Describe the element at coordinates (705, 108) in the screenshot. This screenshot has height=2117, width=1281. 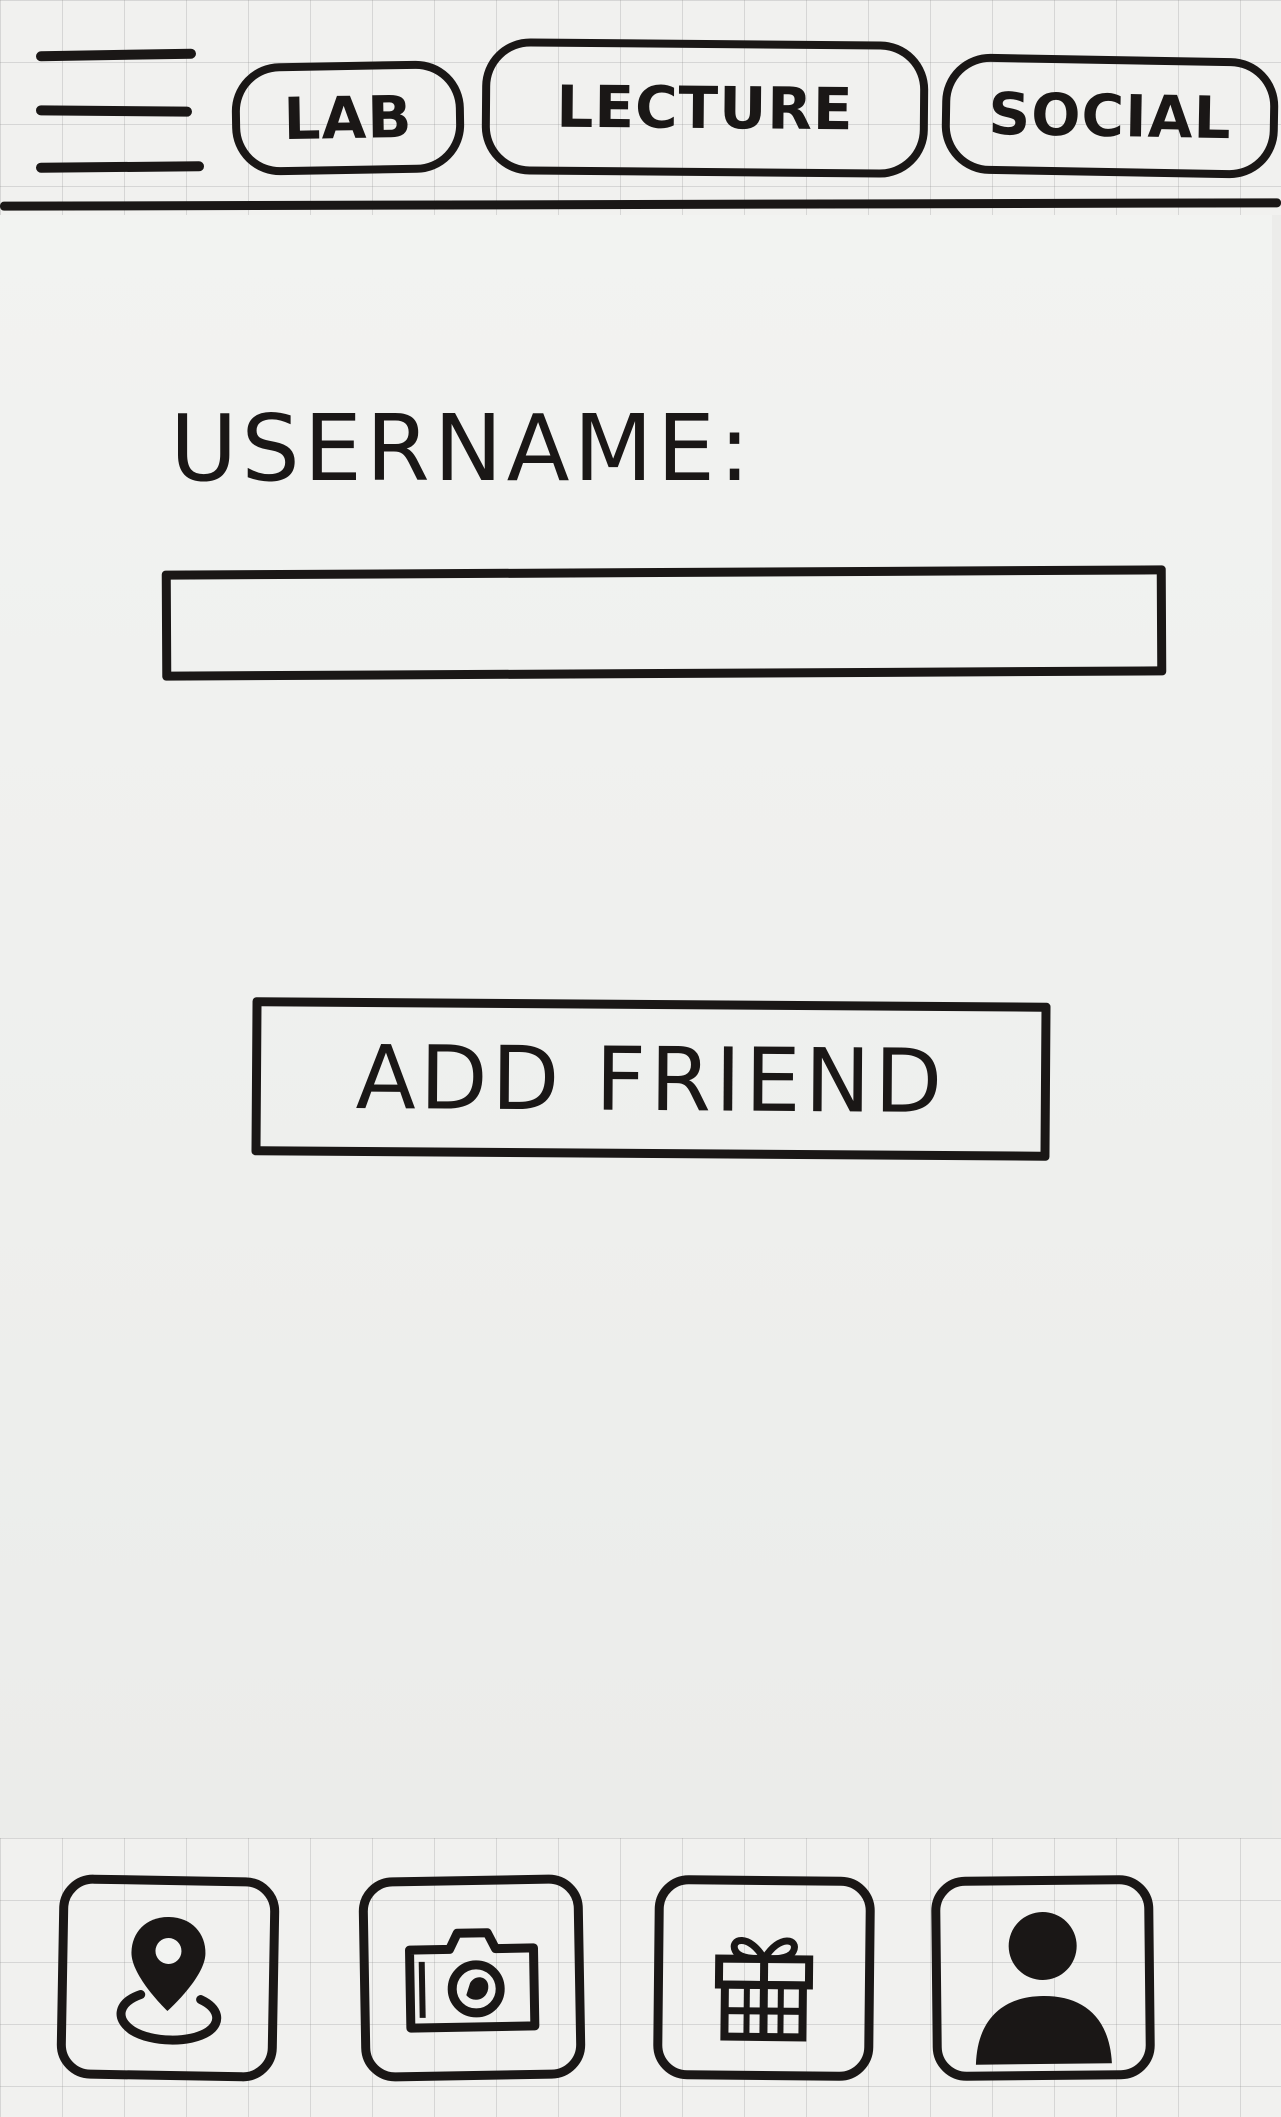
I see `tab-lecture: LECTURE` at that location.